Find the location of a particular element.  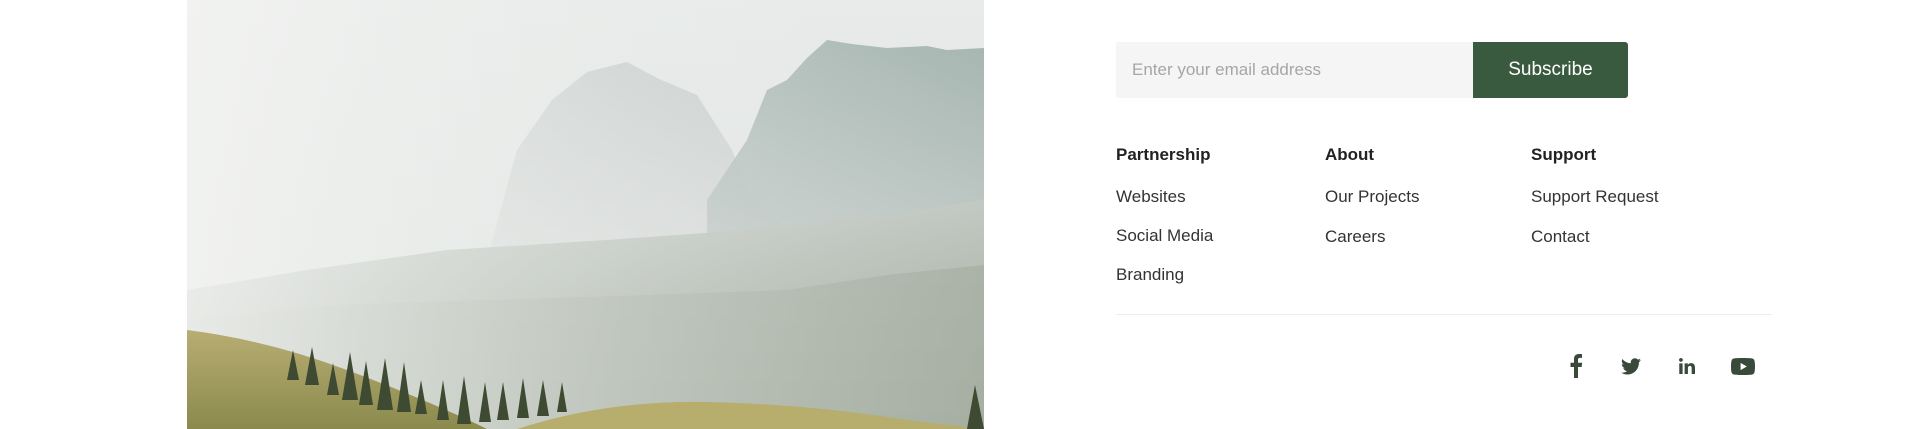

list-item: Our Projects is located at coordinates (1372, 197).